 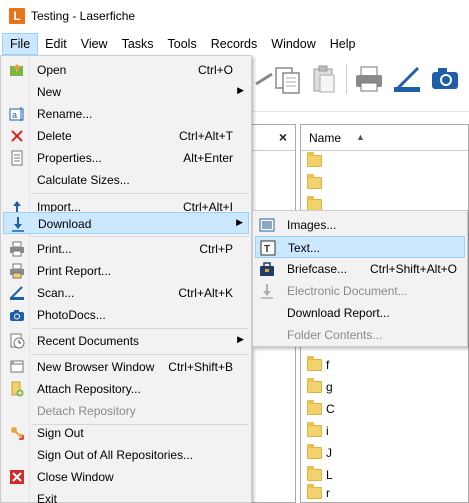 What do you see at coordinates (330, 409) in the screenshot?
I see `list-item-label: C` at bounding box center [330, 409].